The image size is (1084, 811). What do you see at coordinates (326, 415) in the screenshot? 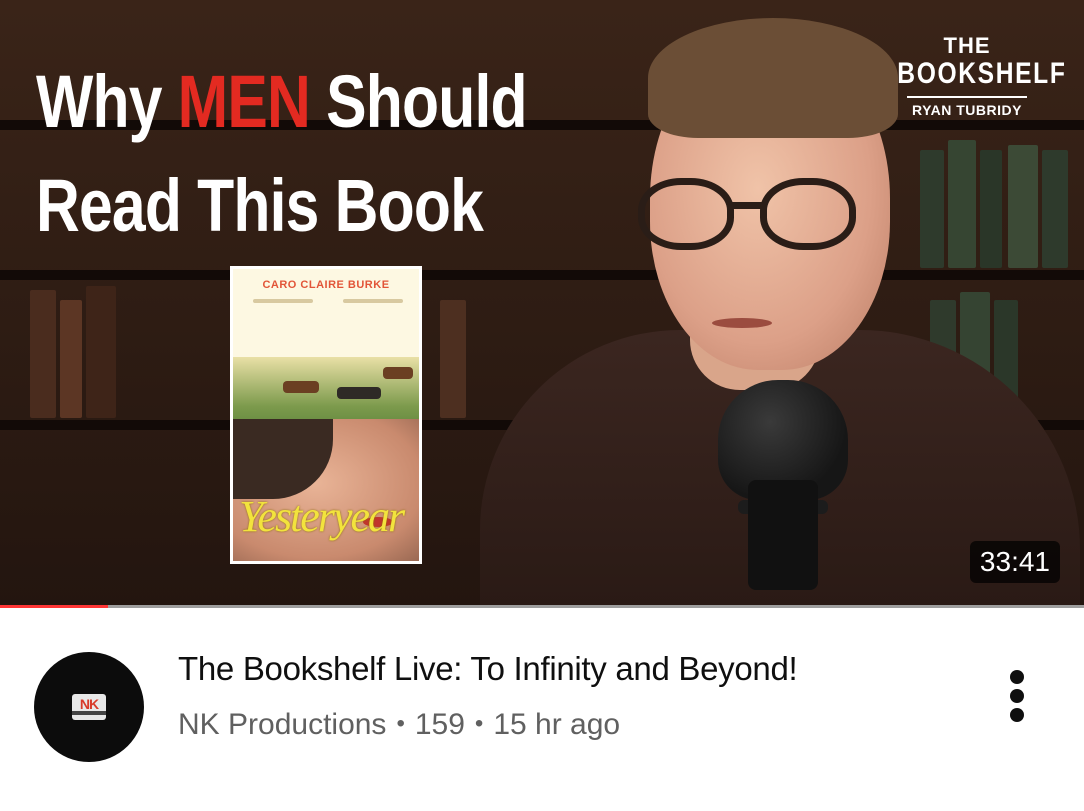
I see `book-cover: CARO CLAIRE BURKE Yesteryear` at bounding box center [326, 415].